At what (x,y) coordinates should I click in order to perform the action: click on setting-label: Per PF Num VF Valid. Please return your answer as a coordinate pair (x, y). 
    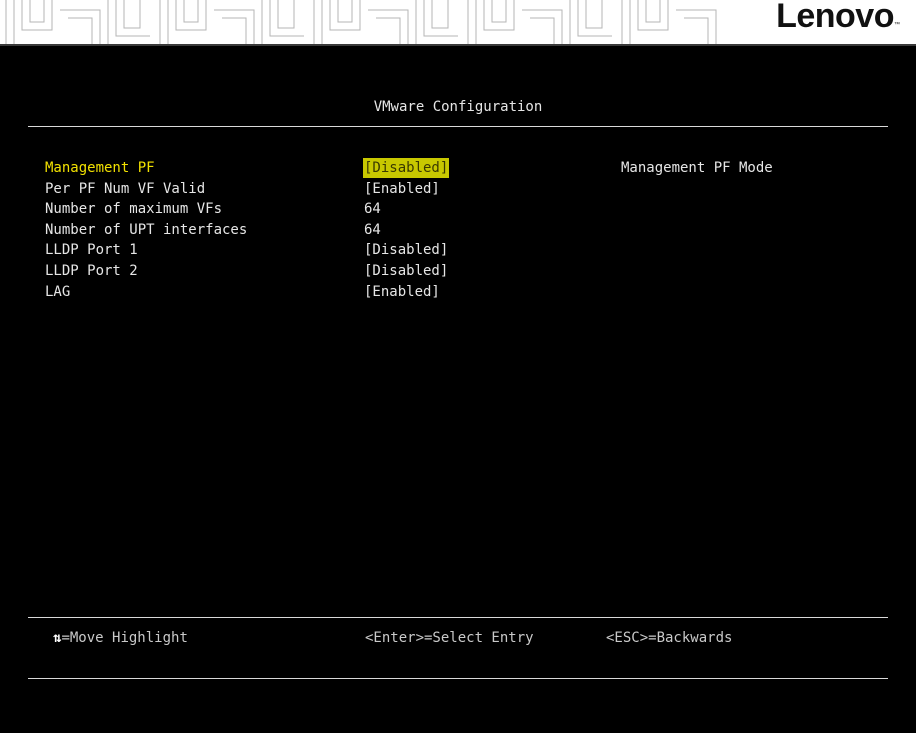
    Looking at the image, I should click on (125, 188).